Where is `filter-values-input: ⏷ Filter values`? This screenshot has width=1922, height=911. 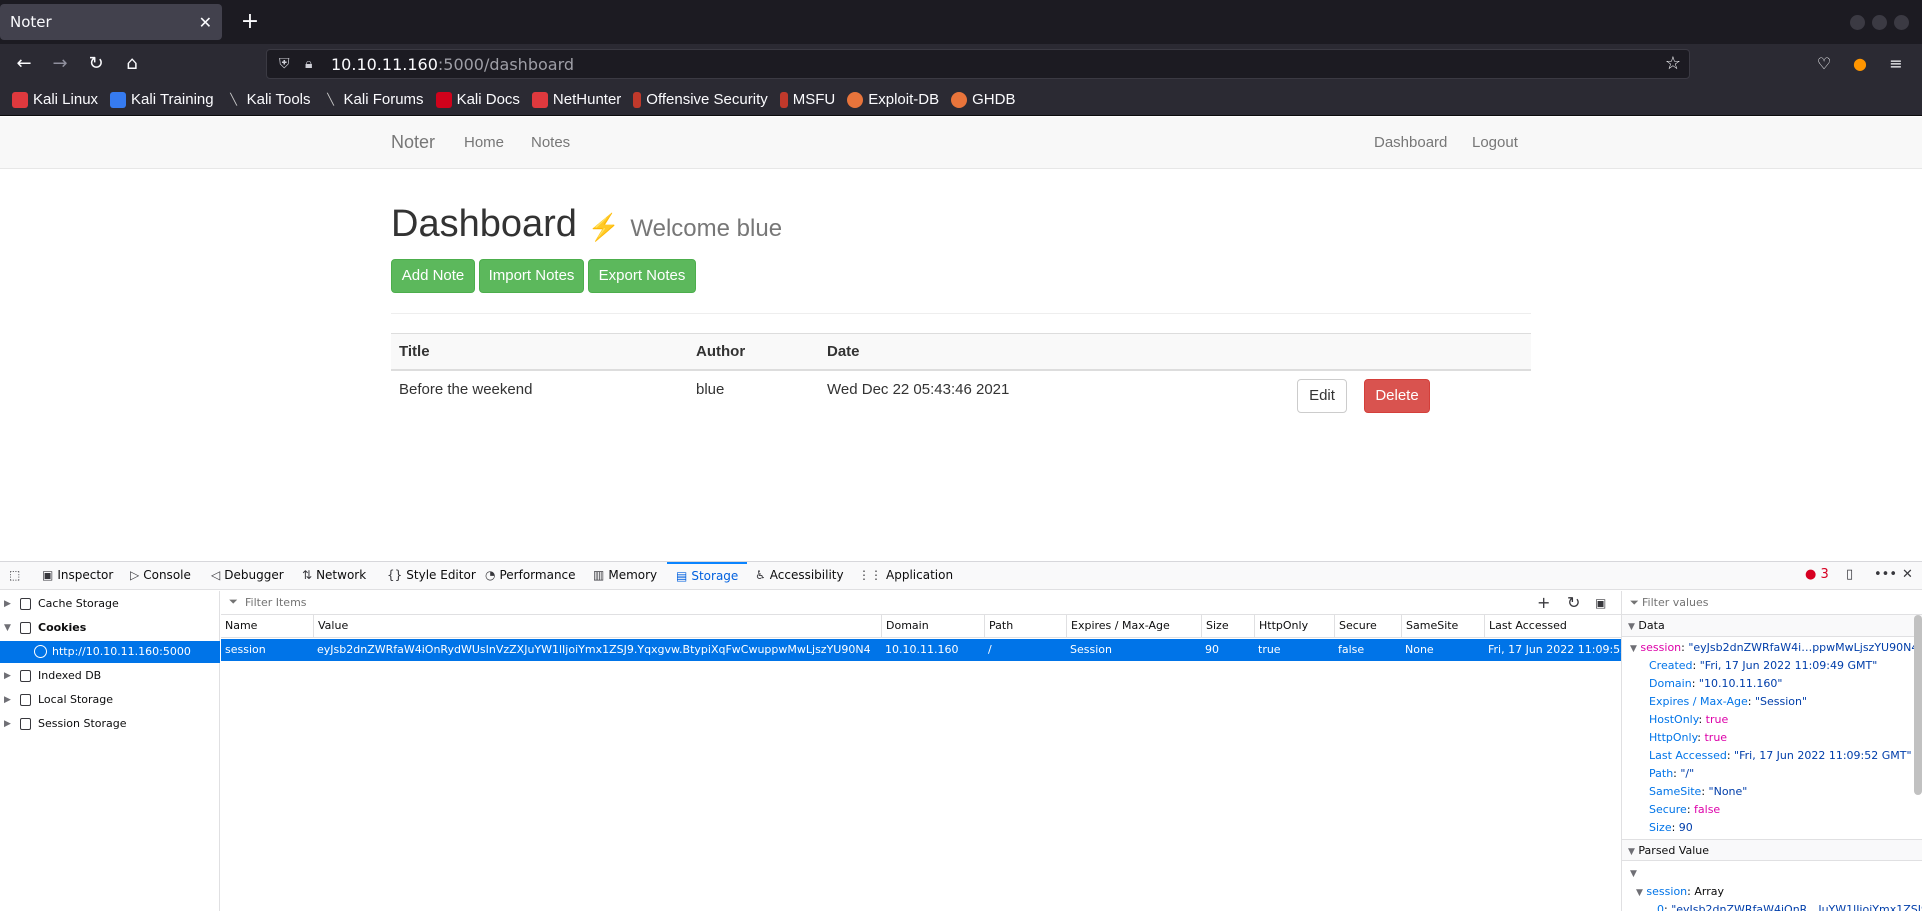
filter-values-input: ⏷ Filter values is located at coordinates (1772, 603).